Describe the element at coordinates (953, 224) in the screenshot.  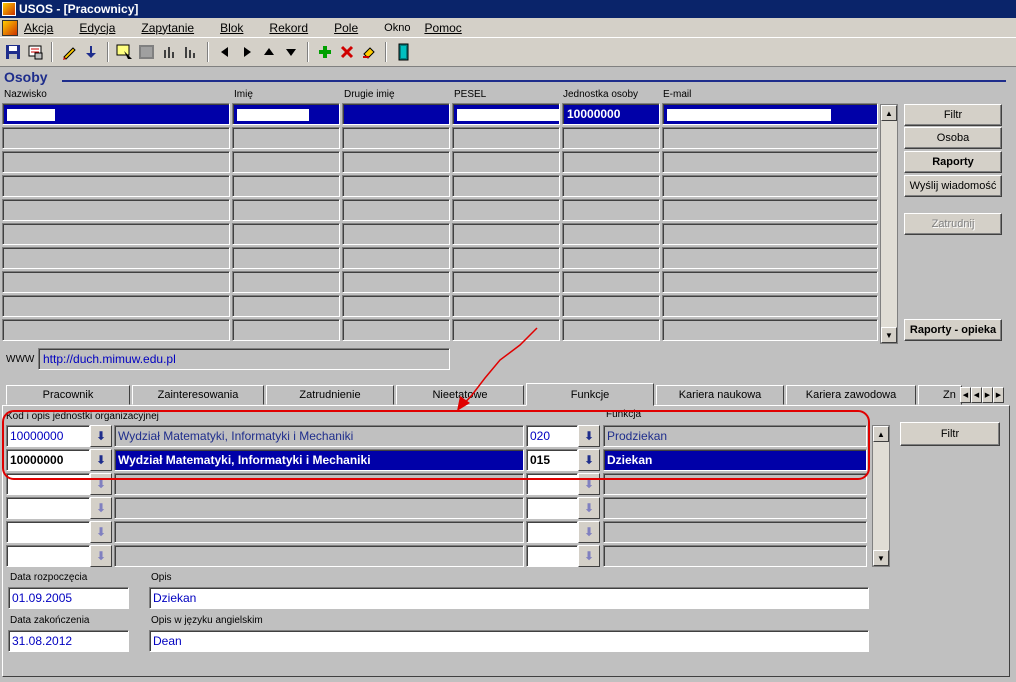
I see `zatrudnij-button: Zatrudnij` at that location.